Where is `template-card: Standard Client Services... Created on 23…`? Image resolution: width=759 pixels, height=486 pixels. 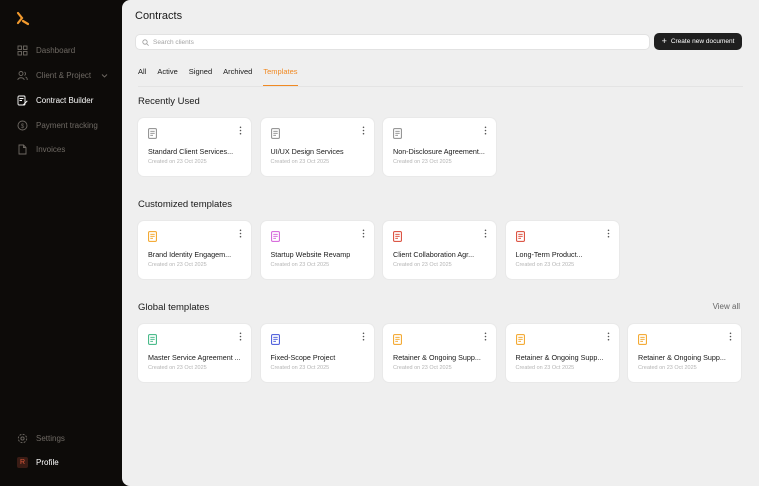
template-card: Standard Client Services... Created on 23… is located at coordinates (194, 147).